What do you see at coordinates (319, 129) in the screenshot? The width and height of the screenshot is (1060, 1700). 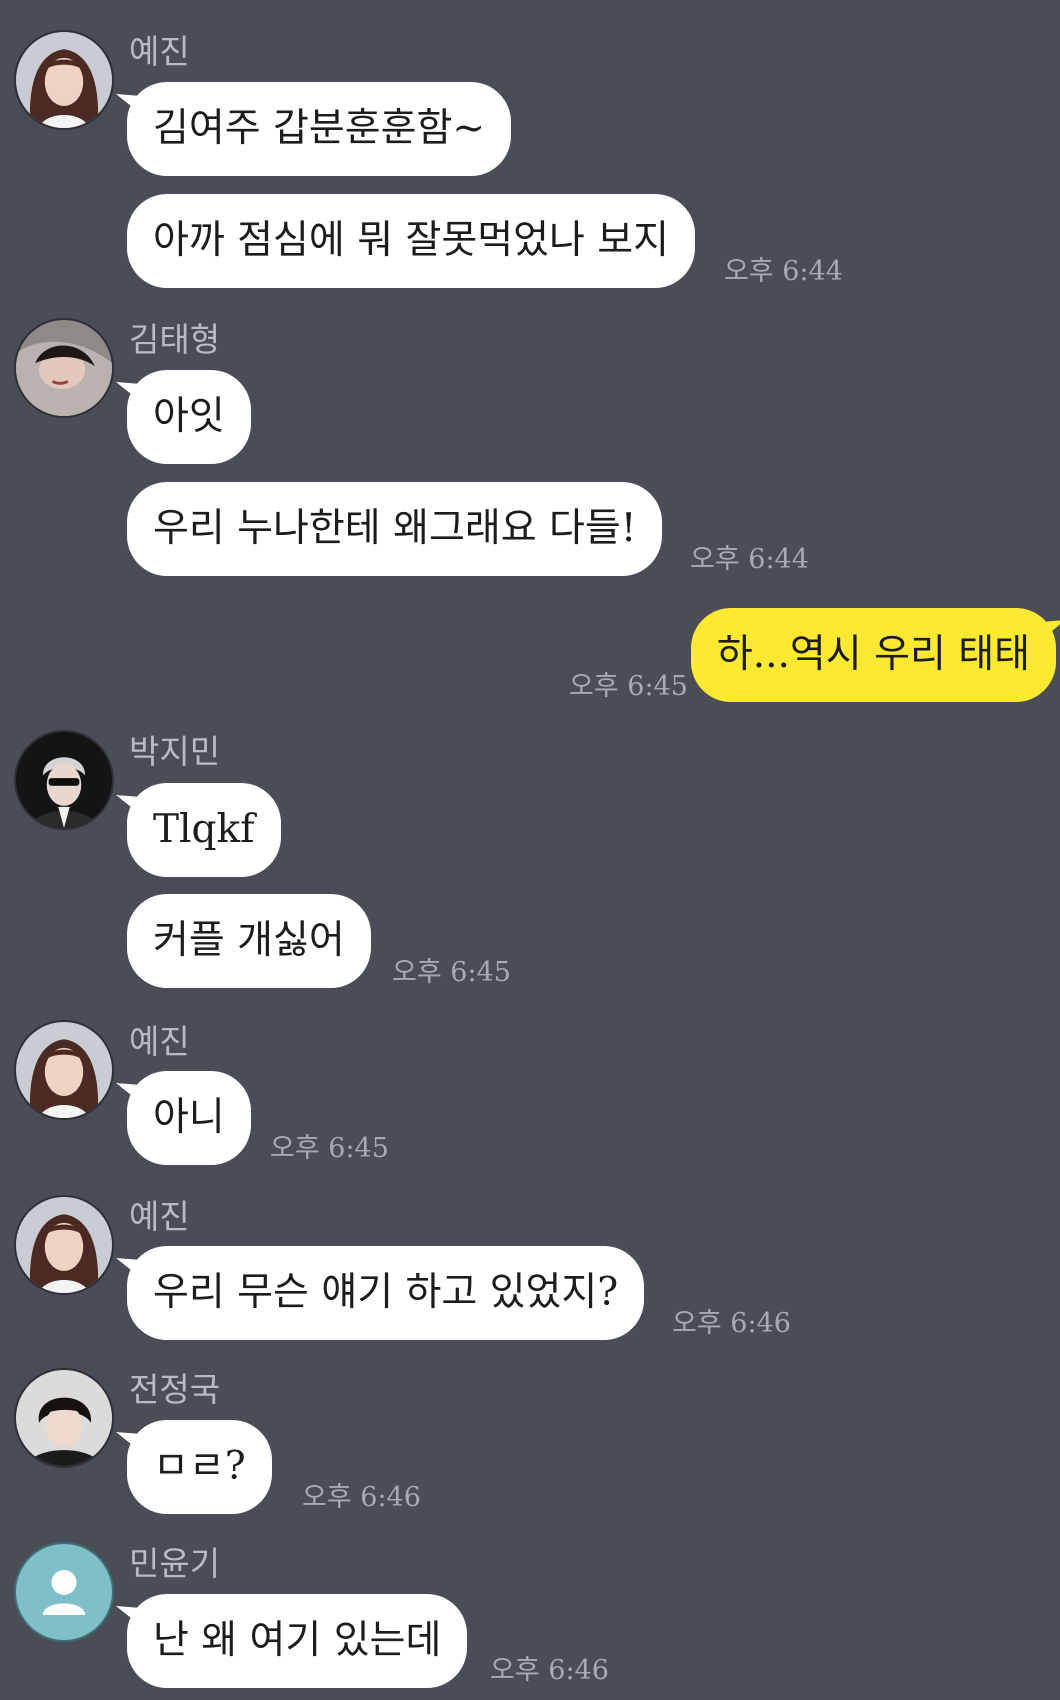 I see `message-bubble: 김여주 갑분훈훈함~` at bounding box center [319, 129].